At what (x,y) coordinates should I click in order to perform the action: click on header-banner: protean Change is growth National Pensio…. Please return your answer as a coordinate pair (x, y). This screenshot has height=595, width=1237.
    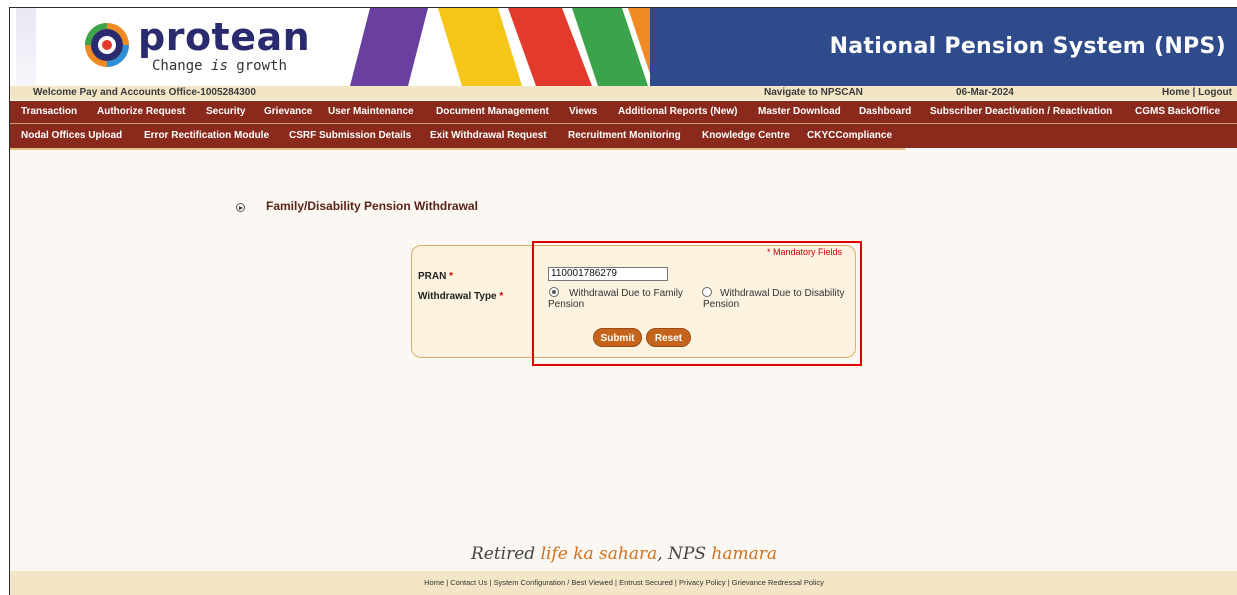
    Looking at the image, I should click on (623, 47).